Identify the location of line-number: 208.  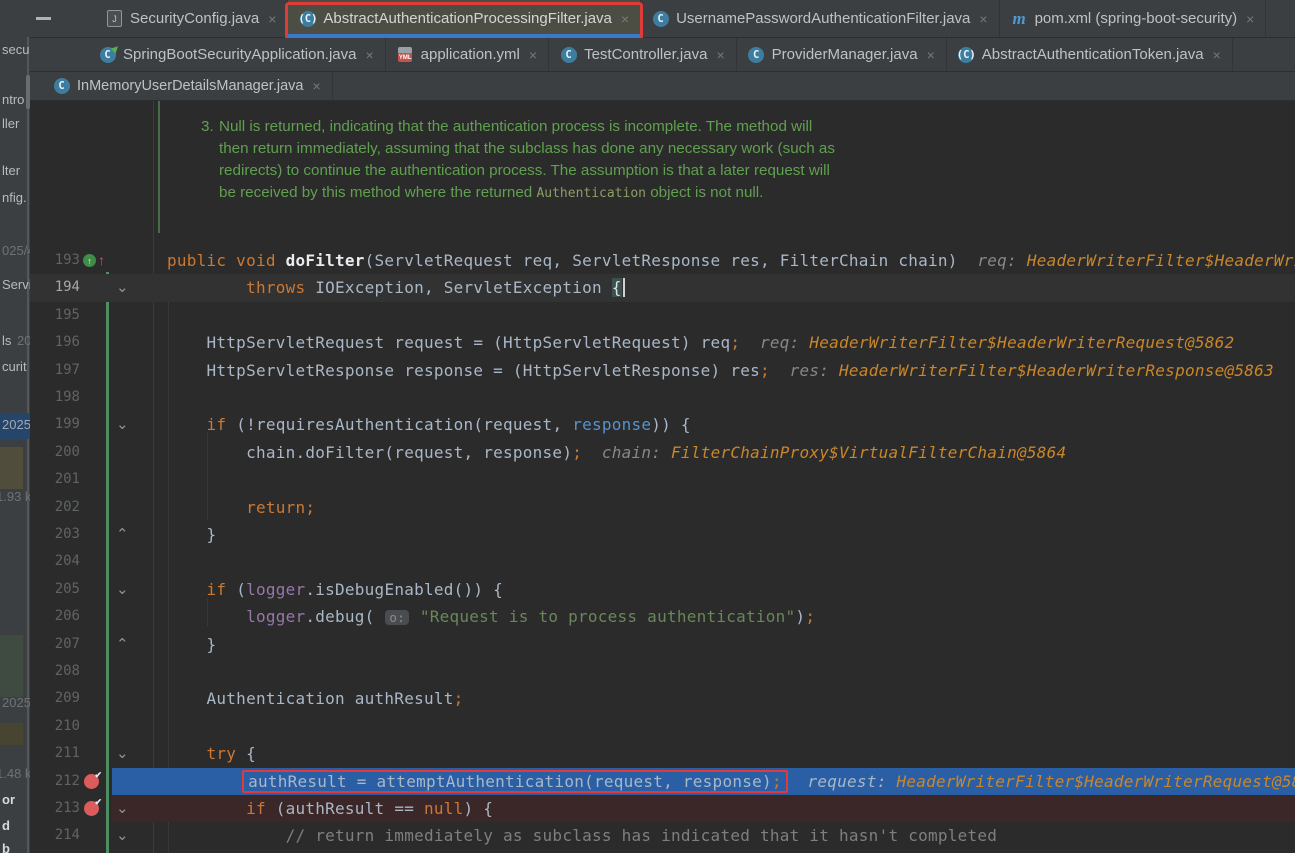
(55, 671).